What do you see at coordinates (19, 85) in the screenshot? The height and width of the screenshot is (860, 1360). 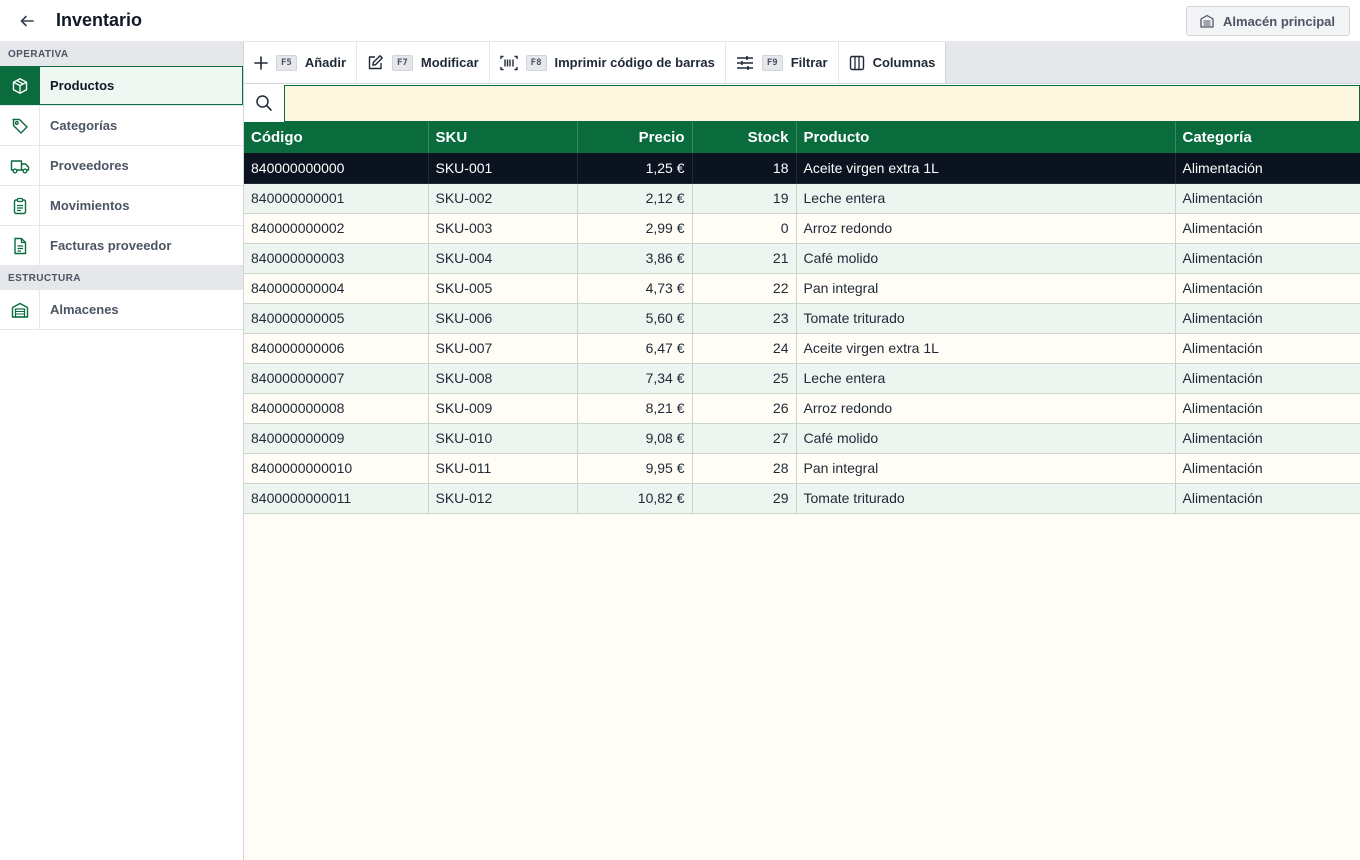 I see `box-icon` at bounding box center [19, 85].